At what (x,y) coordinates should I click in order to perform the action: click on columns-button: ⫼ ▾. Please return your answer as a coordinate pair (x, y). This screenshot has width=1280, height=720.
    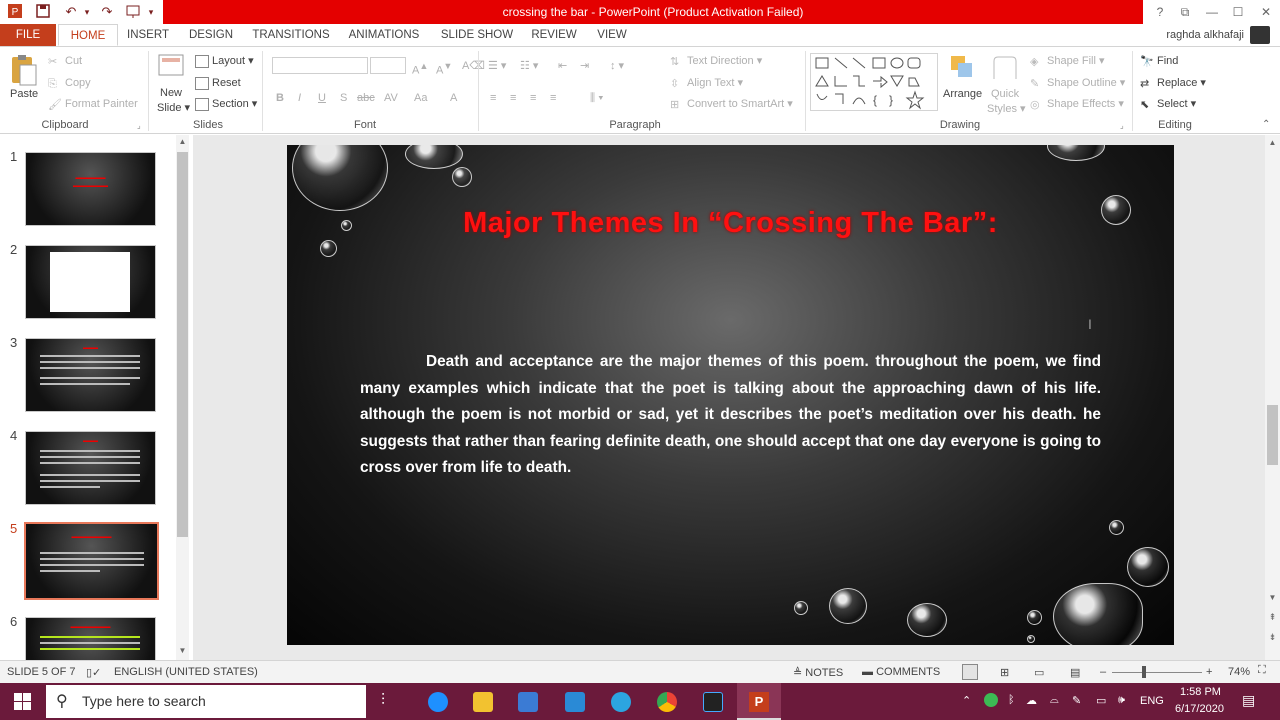
    Looking at the image, I should click on (596, 98).